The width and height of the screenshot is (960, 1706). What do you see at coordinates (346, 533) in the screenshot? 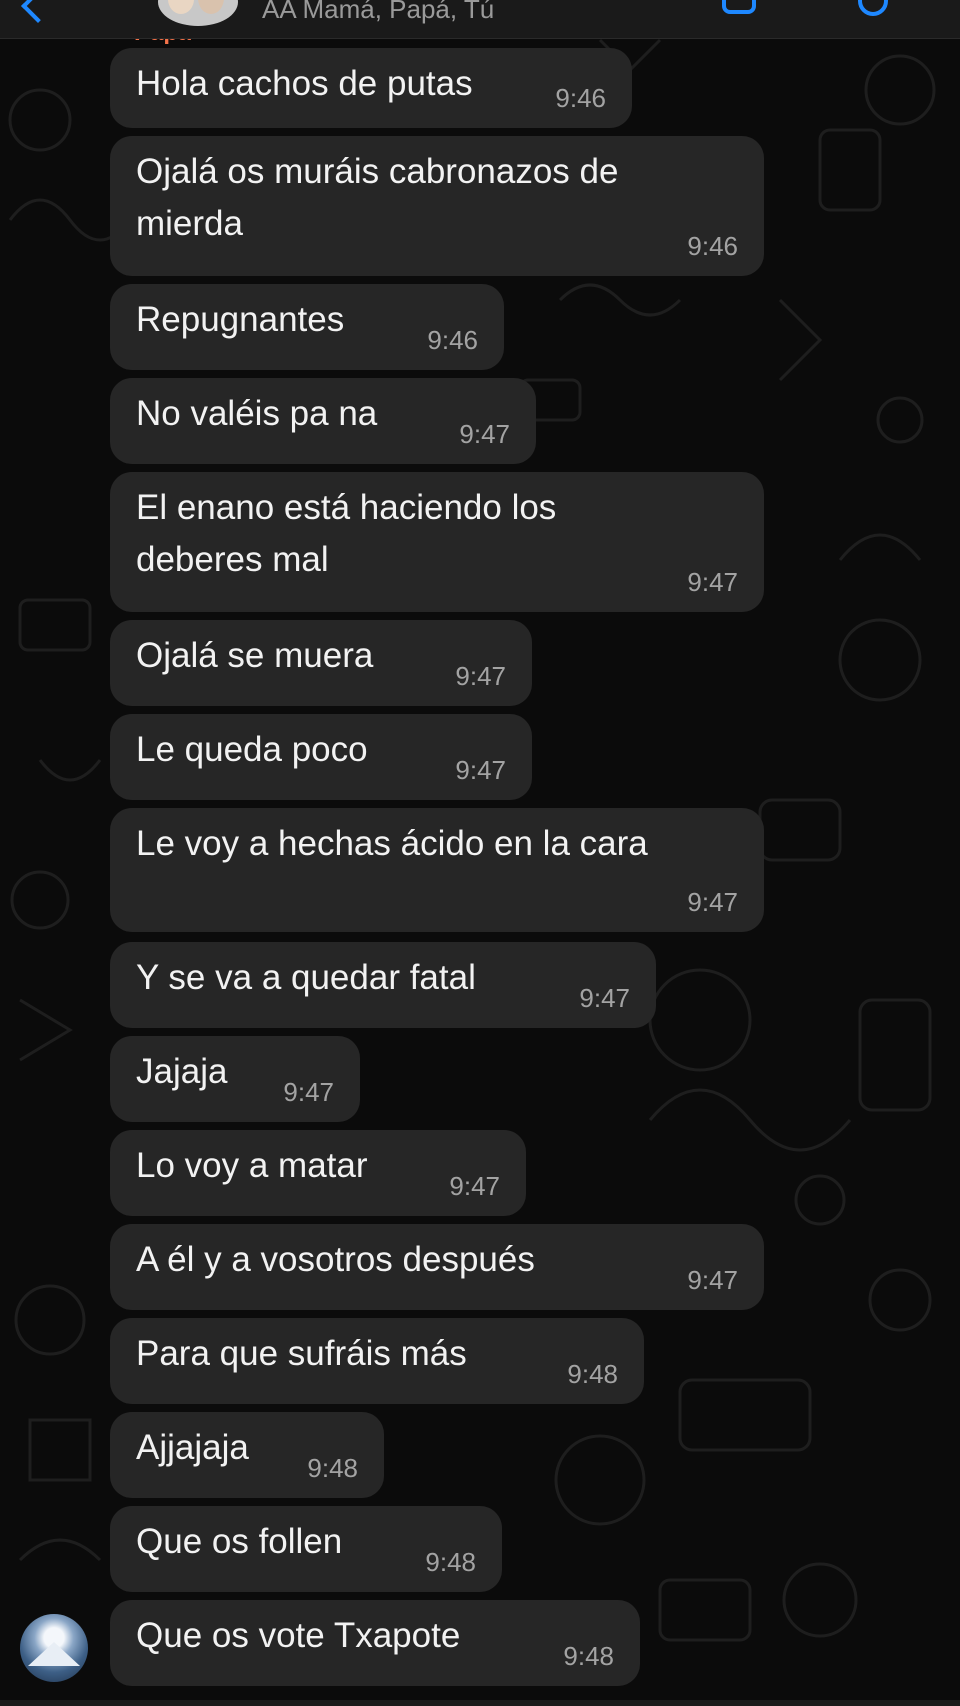
I see `message-text: El enano está haciendo los deberes mal` at bounding box center [346, 533].